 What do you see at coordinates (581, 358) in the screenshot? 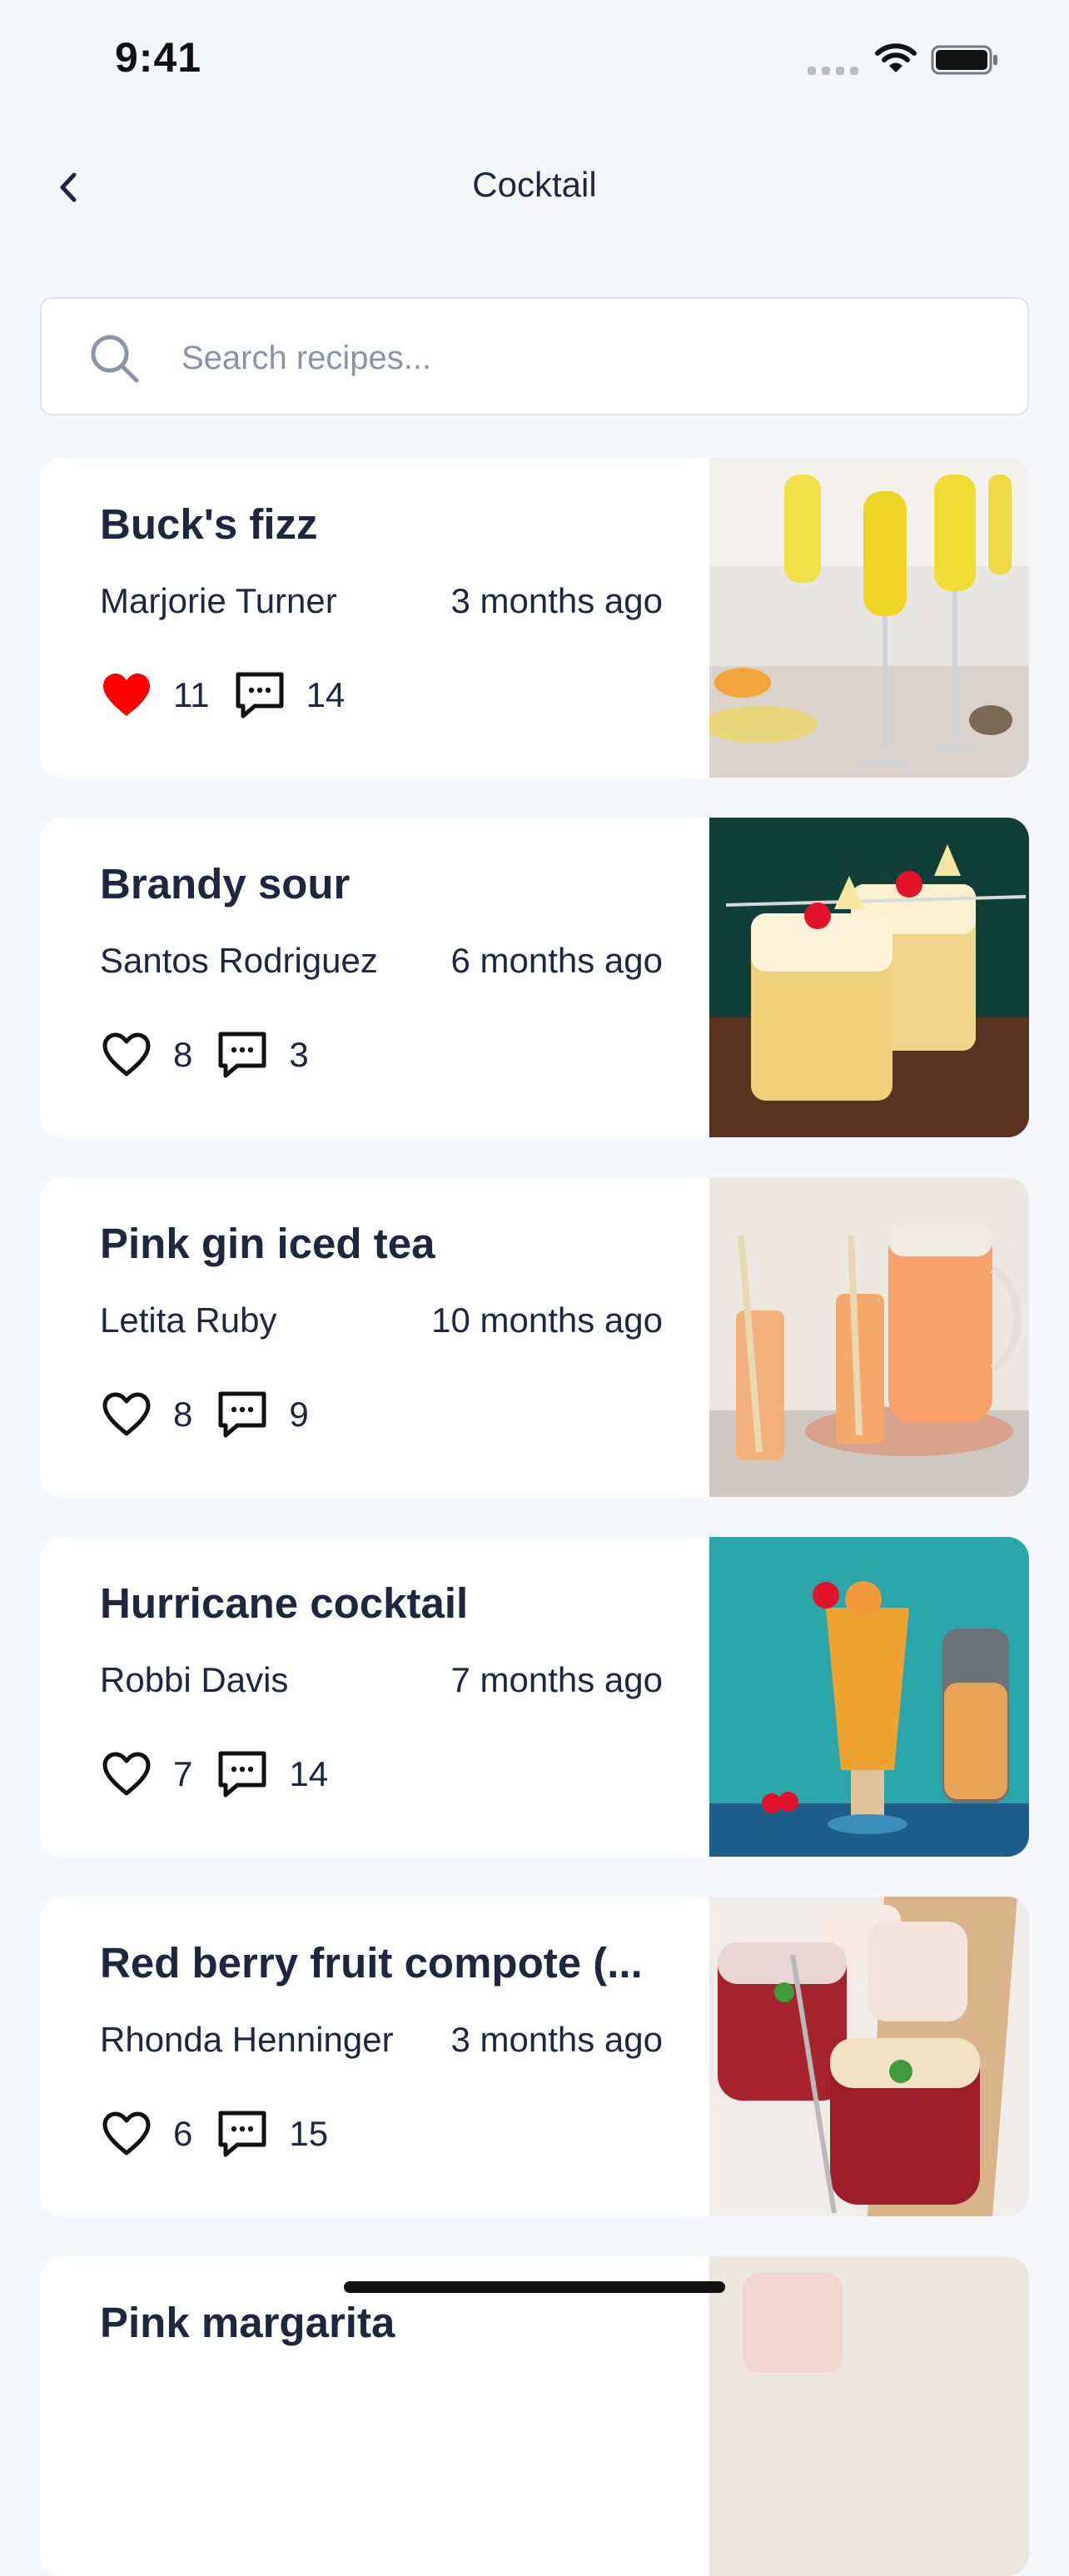
I see `search-input` at bounding box center [581, 358].